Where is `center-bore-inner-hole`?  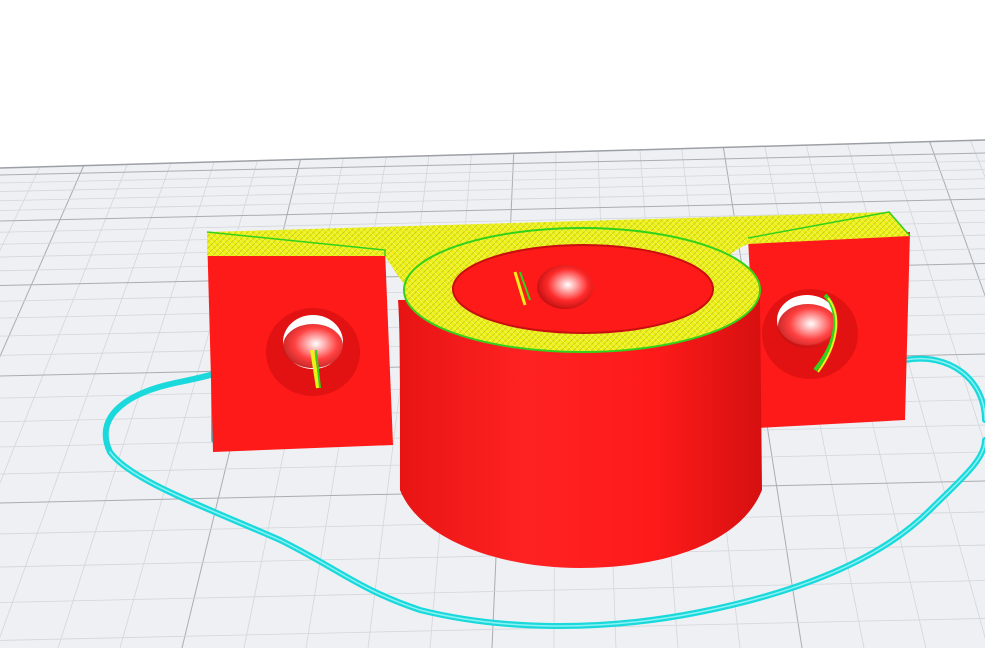 center-bore-inner-hole is located at coordinates (565, 287).